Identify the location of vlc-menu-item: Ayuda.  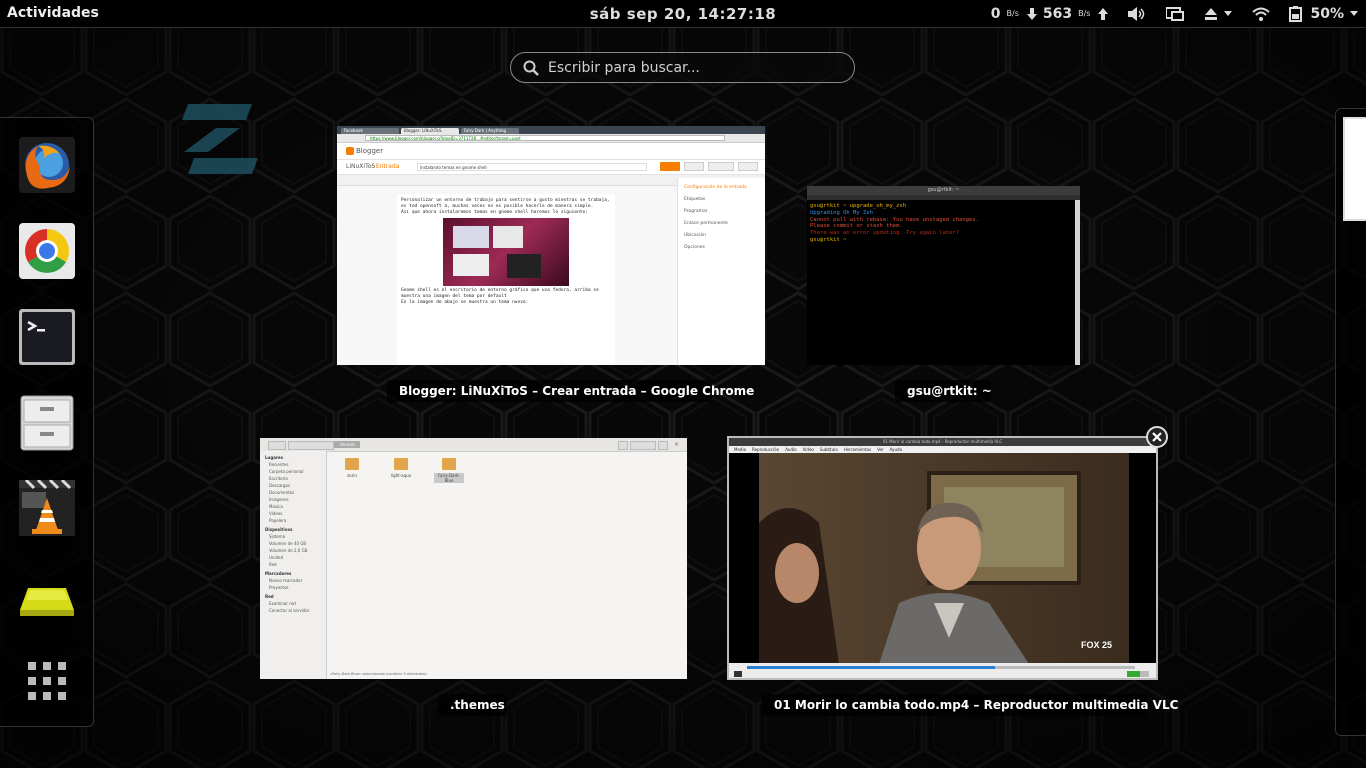
(896, 449).